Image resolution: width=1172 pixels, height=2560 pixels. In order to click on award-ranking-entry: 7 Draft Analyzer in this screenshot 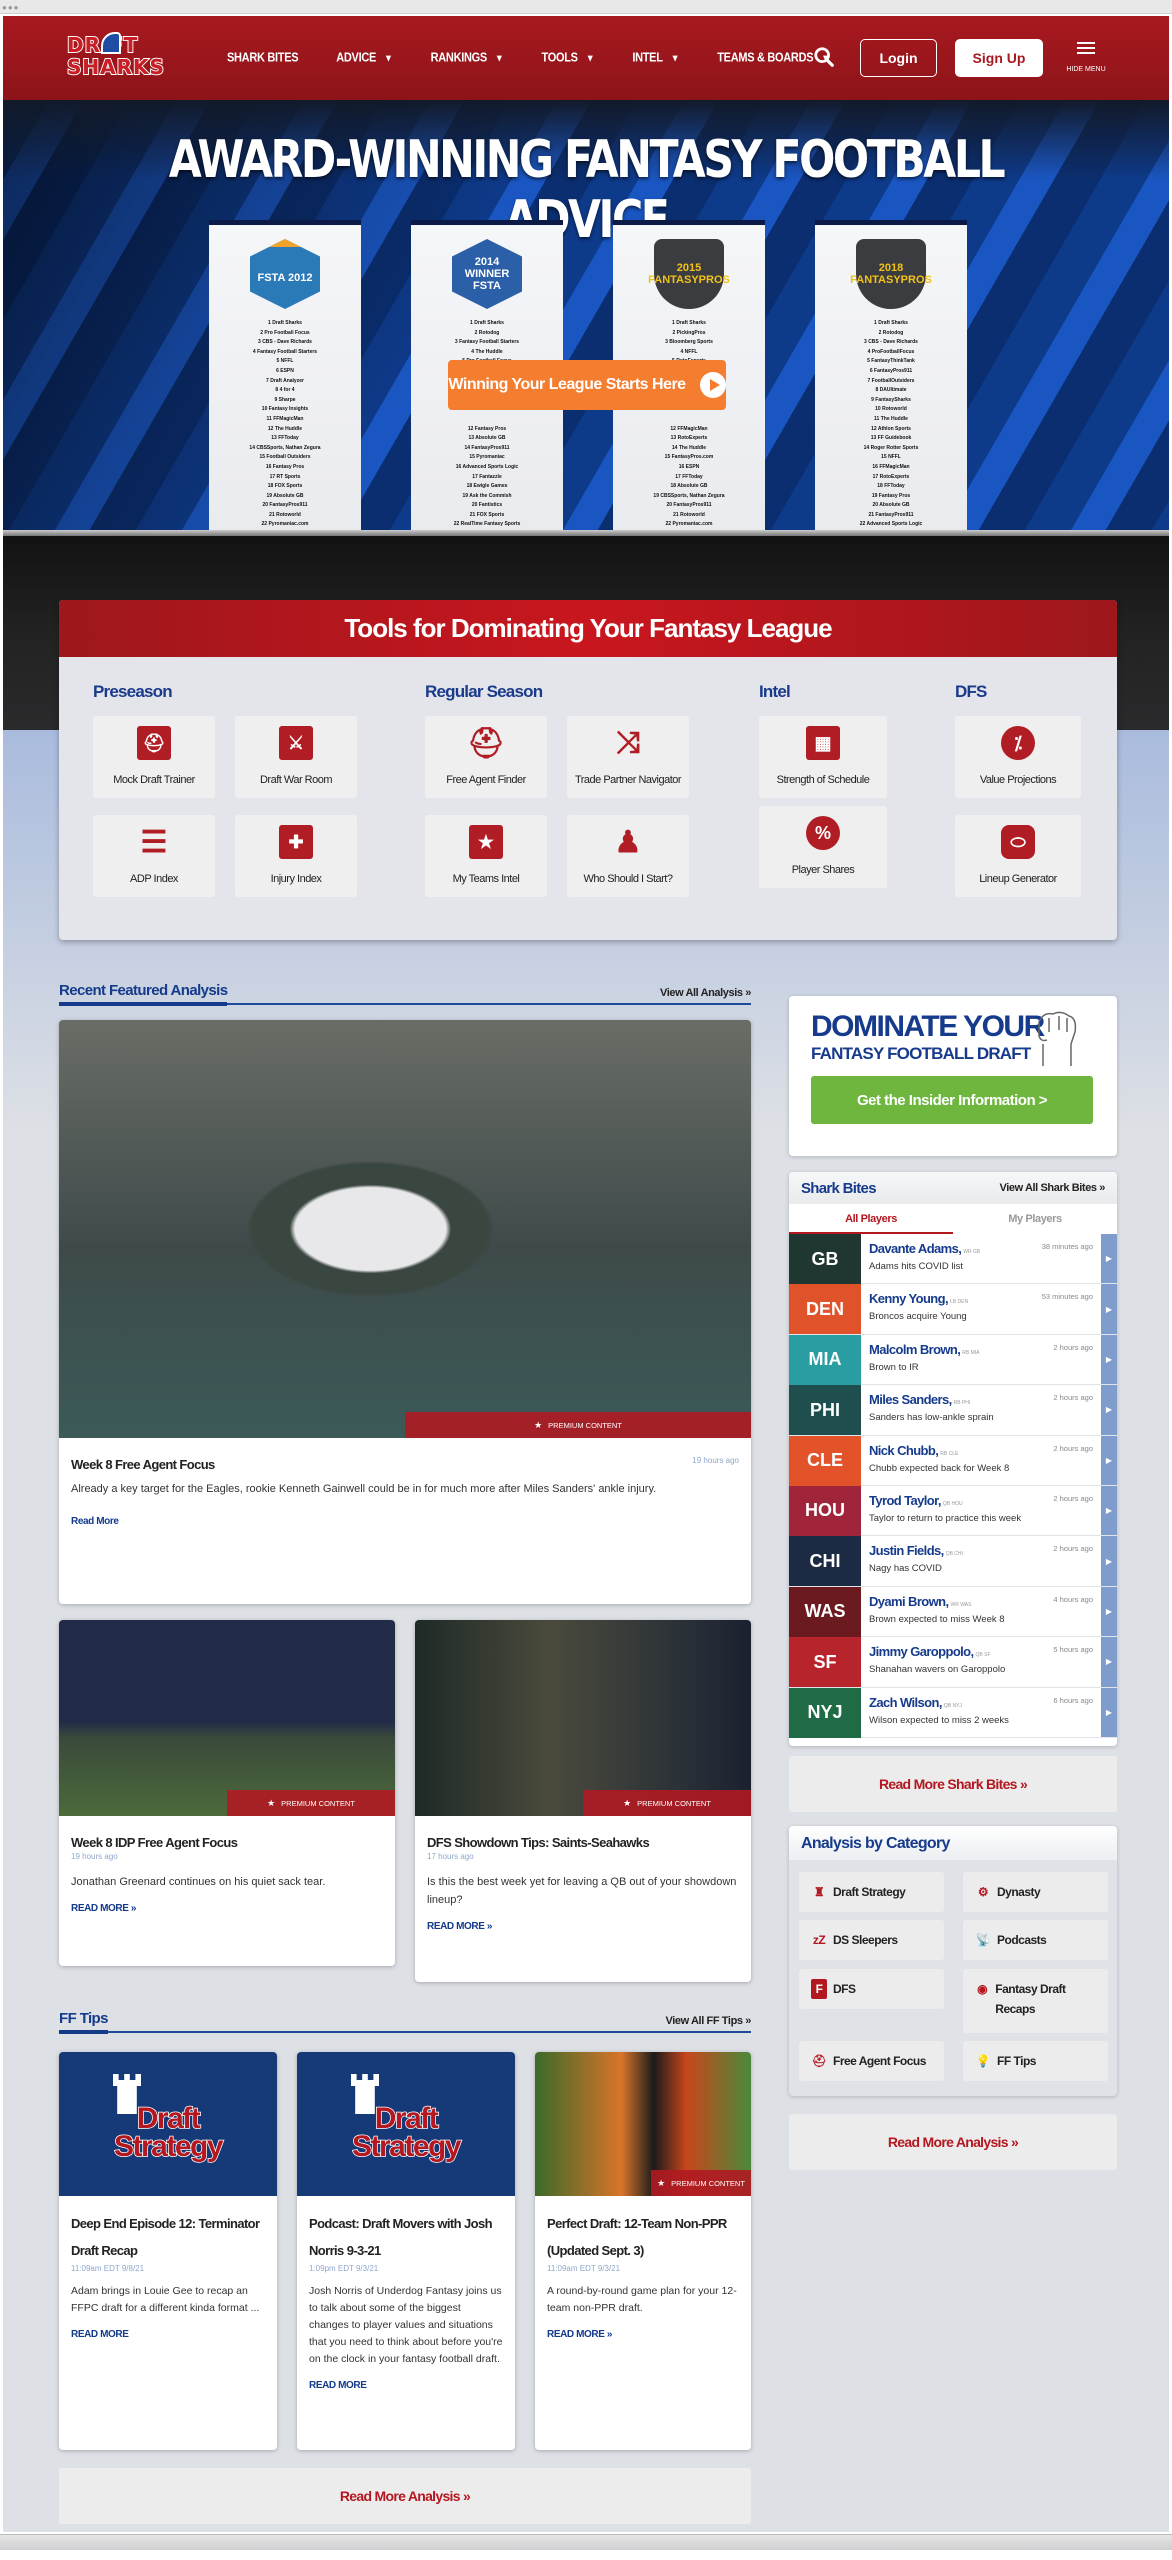, I will do `click(285, 380)`.